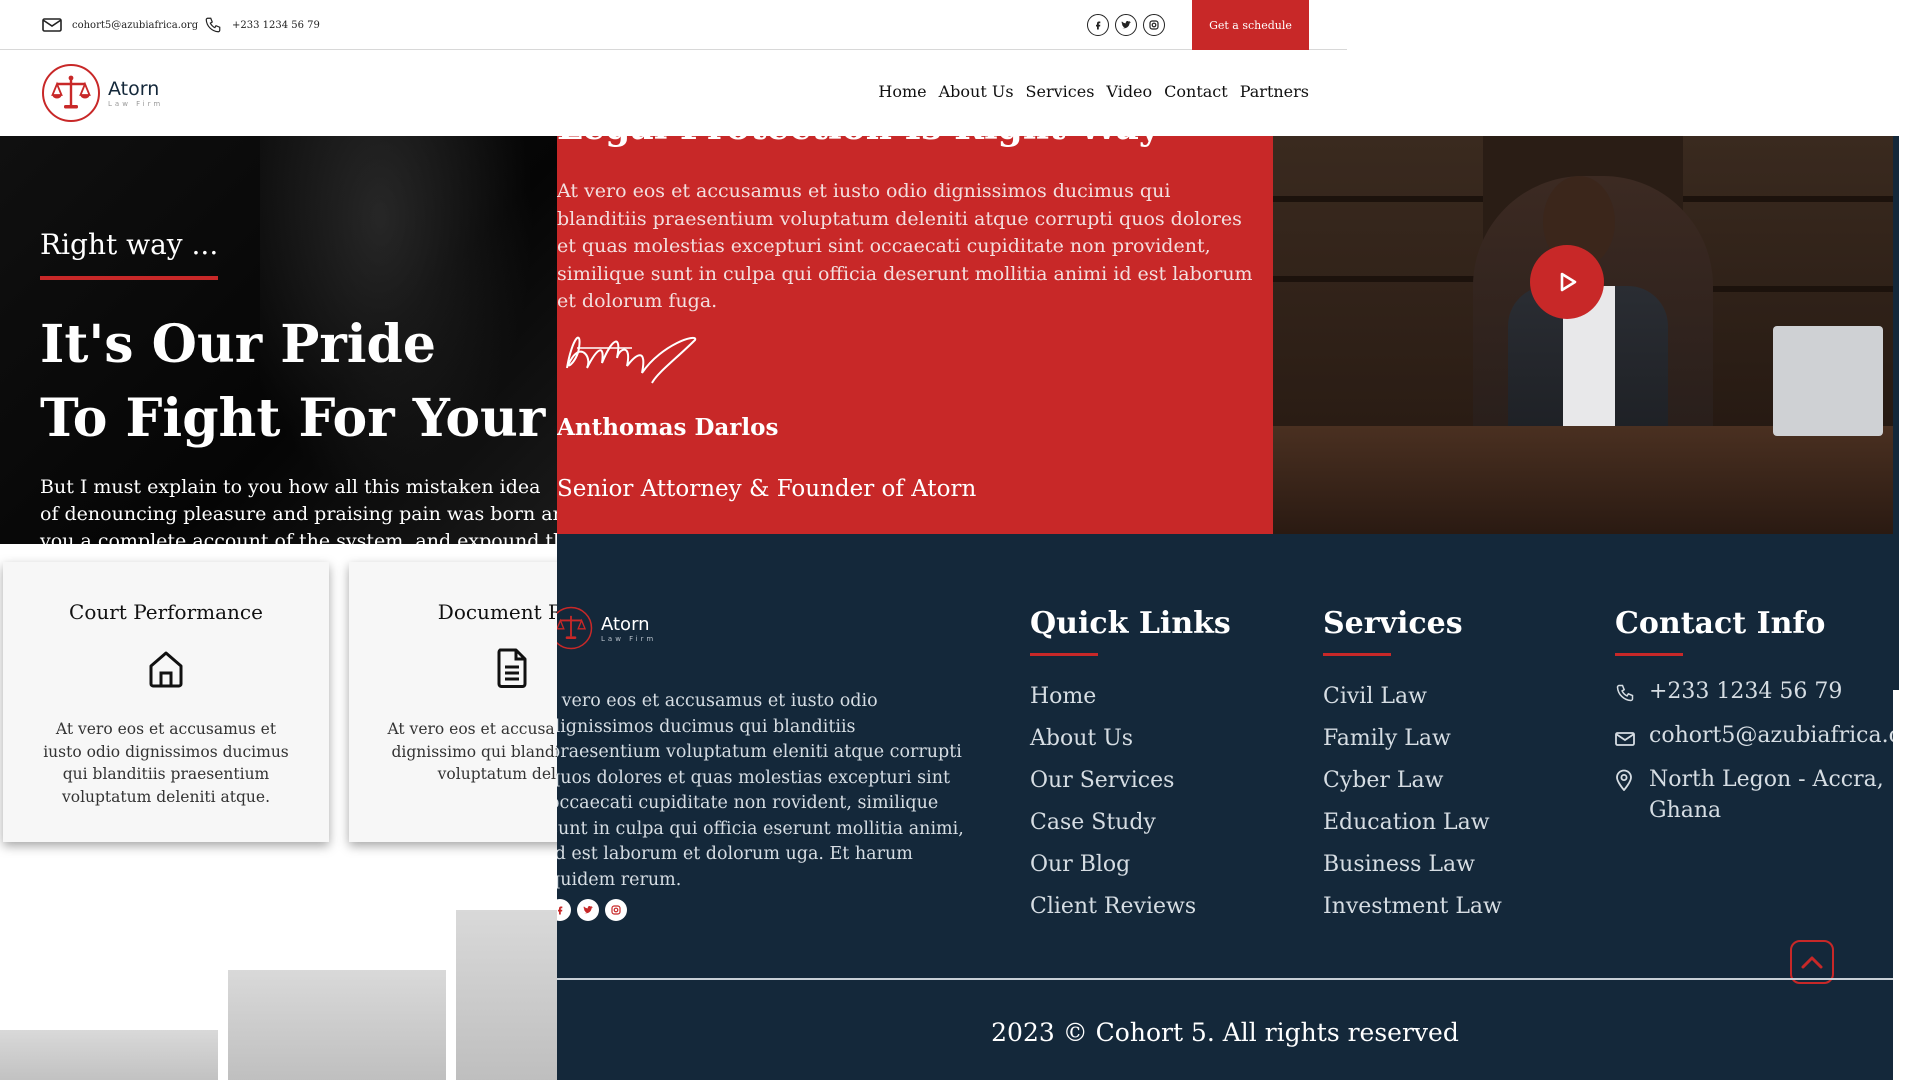  I want to click on service-link-family-law: Family Law, so click(1412, 739).